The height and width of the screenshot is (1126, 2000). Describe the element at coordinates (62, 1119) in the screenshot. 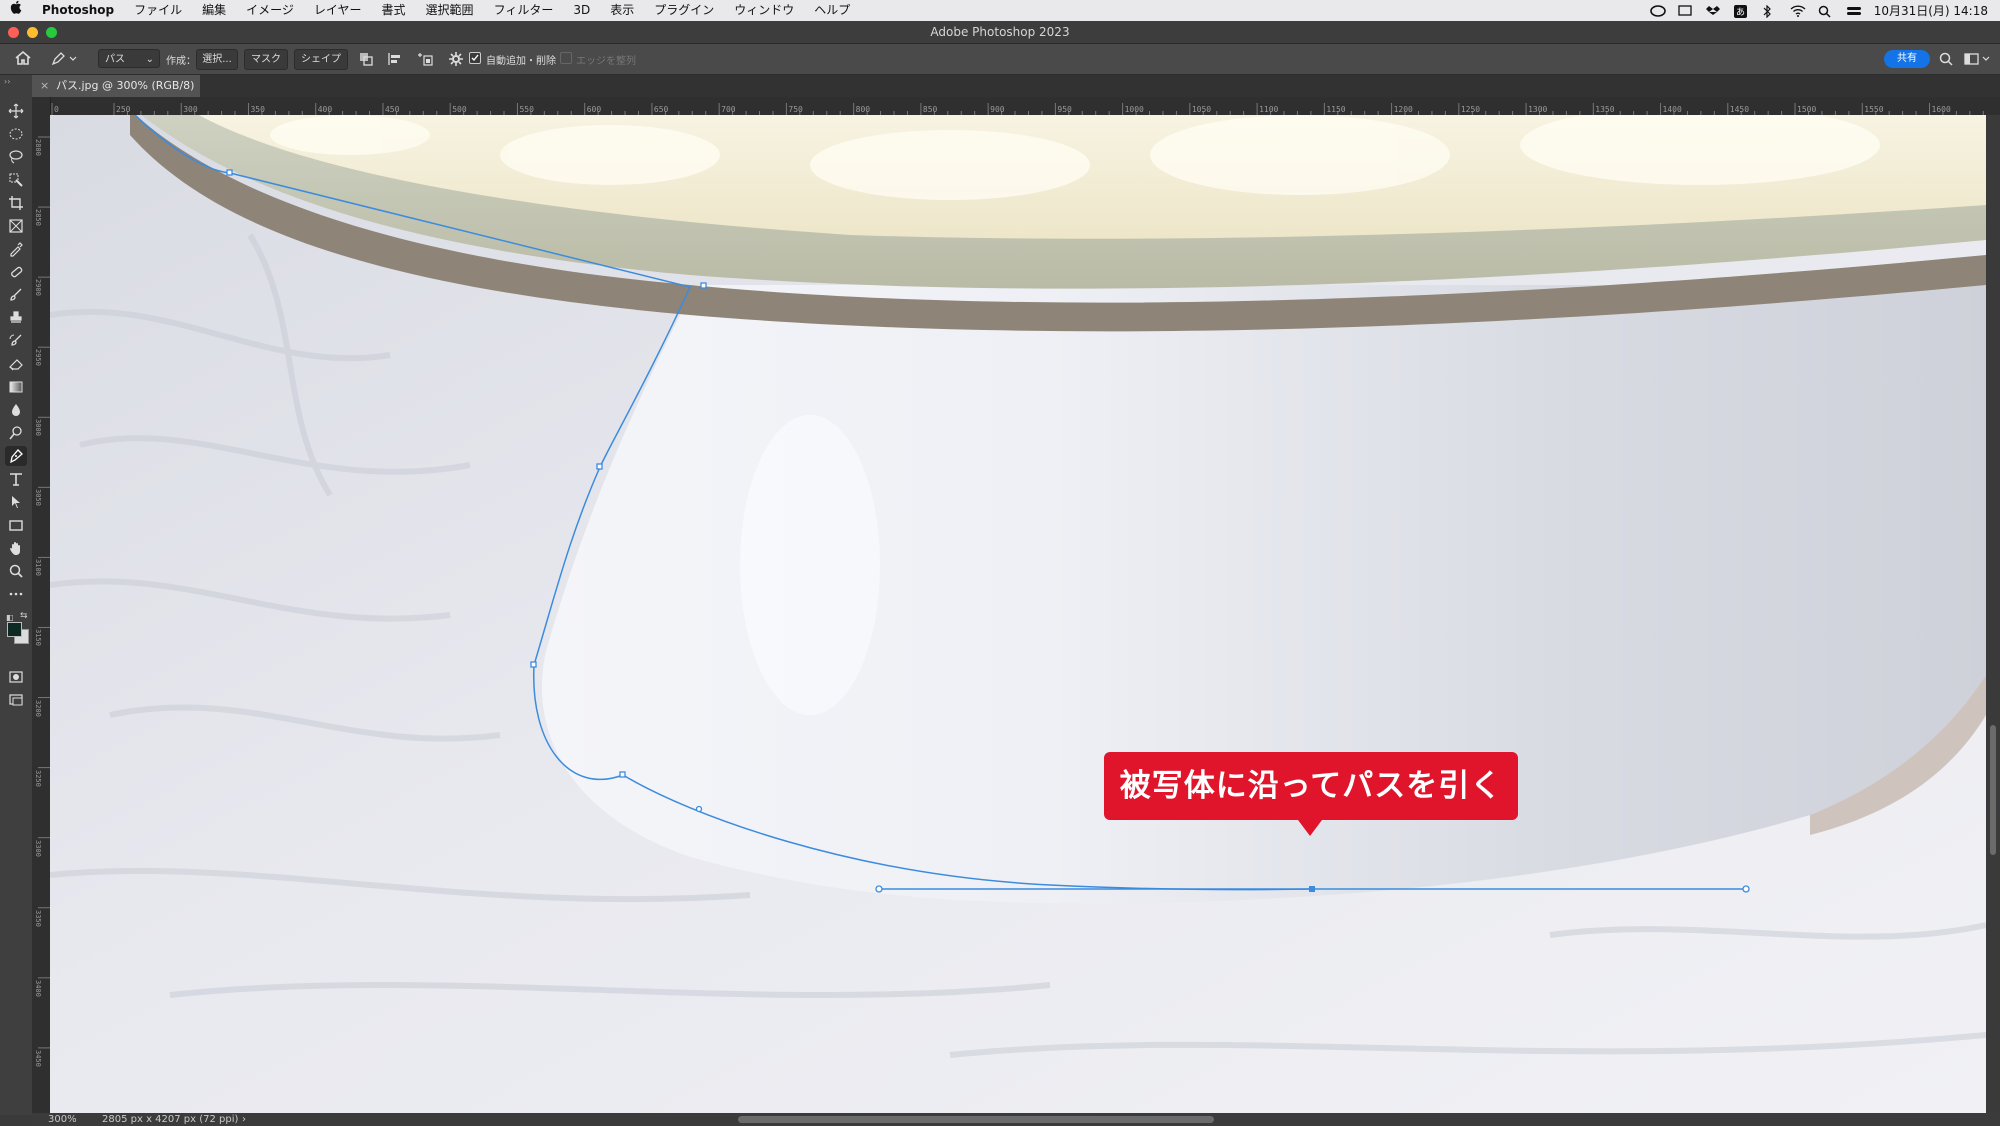

I see `zoom-level: 300%` at that location.